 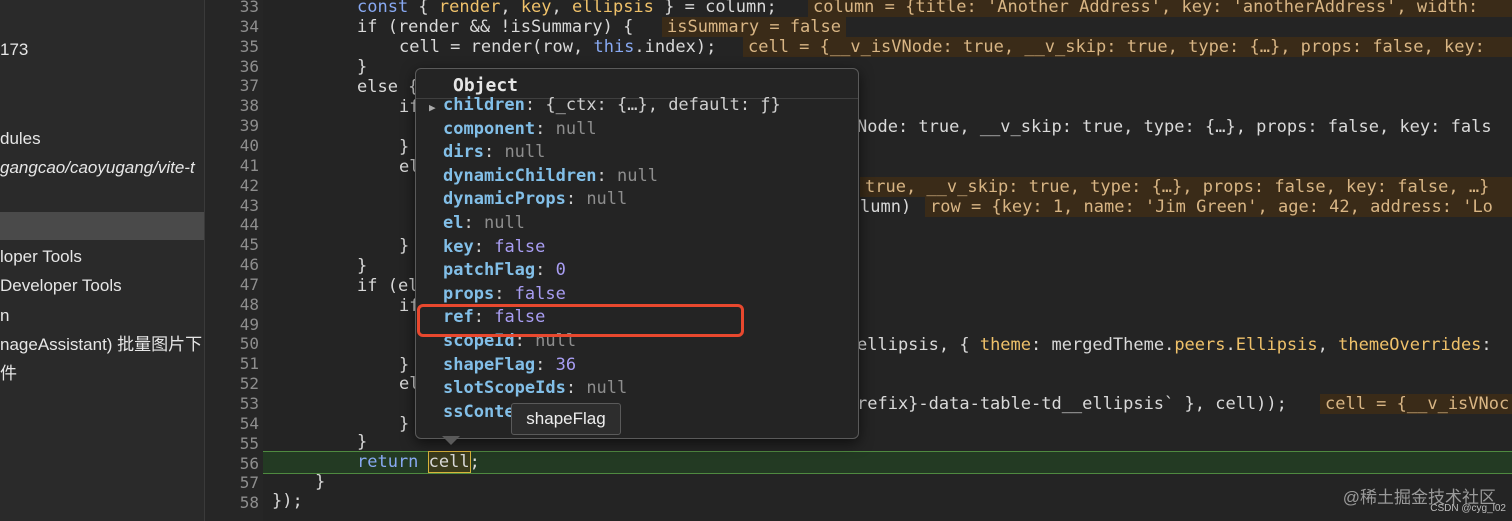 I want to click on code-35-c: .index);, so click(x=675, y=47).